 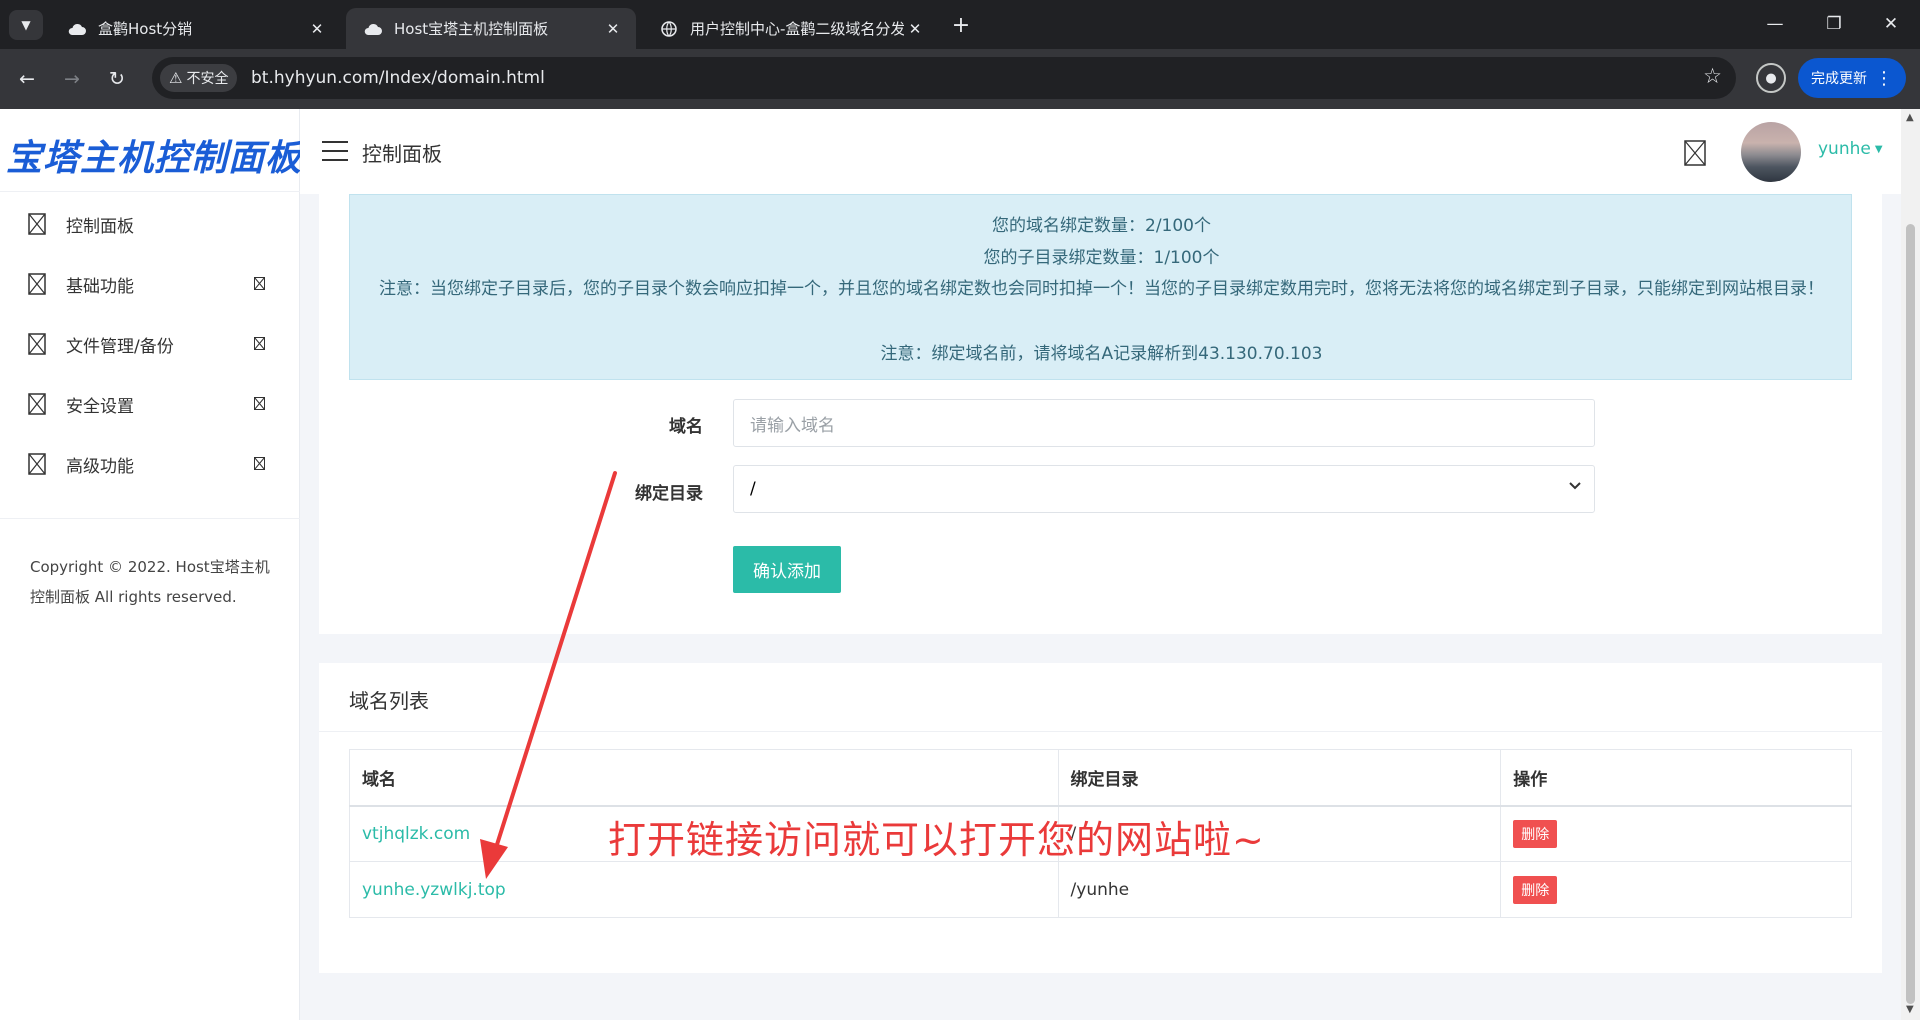 What do you see at coordinates (1771, 78) in the screenshot?
I see `profile-icon: ●` at bounding box center [1771, 78].